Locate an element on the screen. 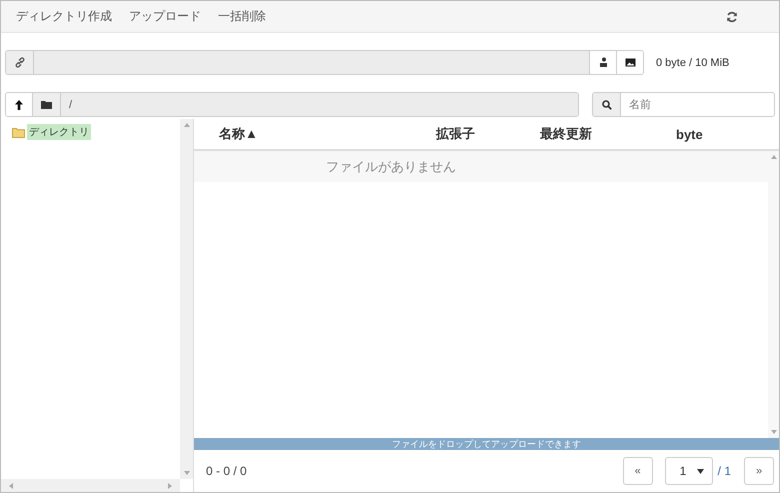 The height and width of the screenshot is (493, 780). image-button is located at coordinates (629, 62).